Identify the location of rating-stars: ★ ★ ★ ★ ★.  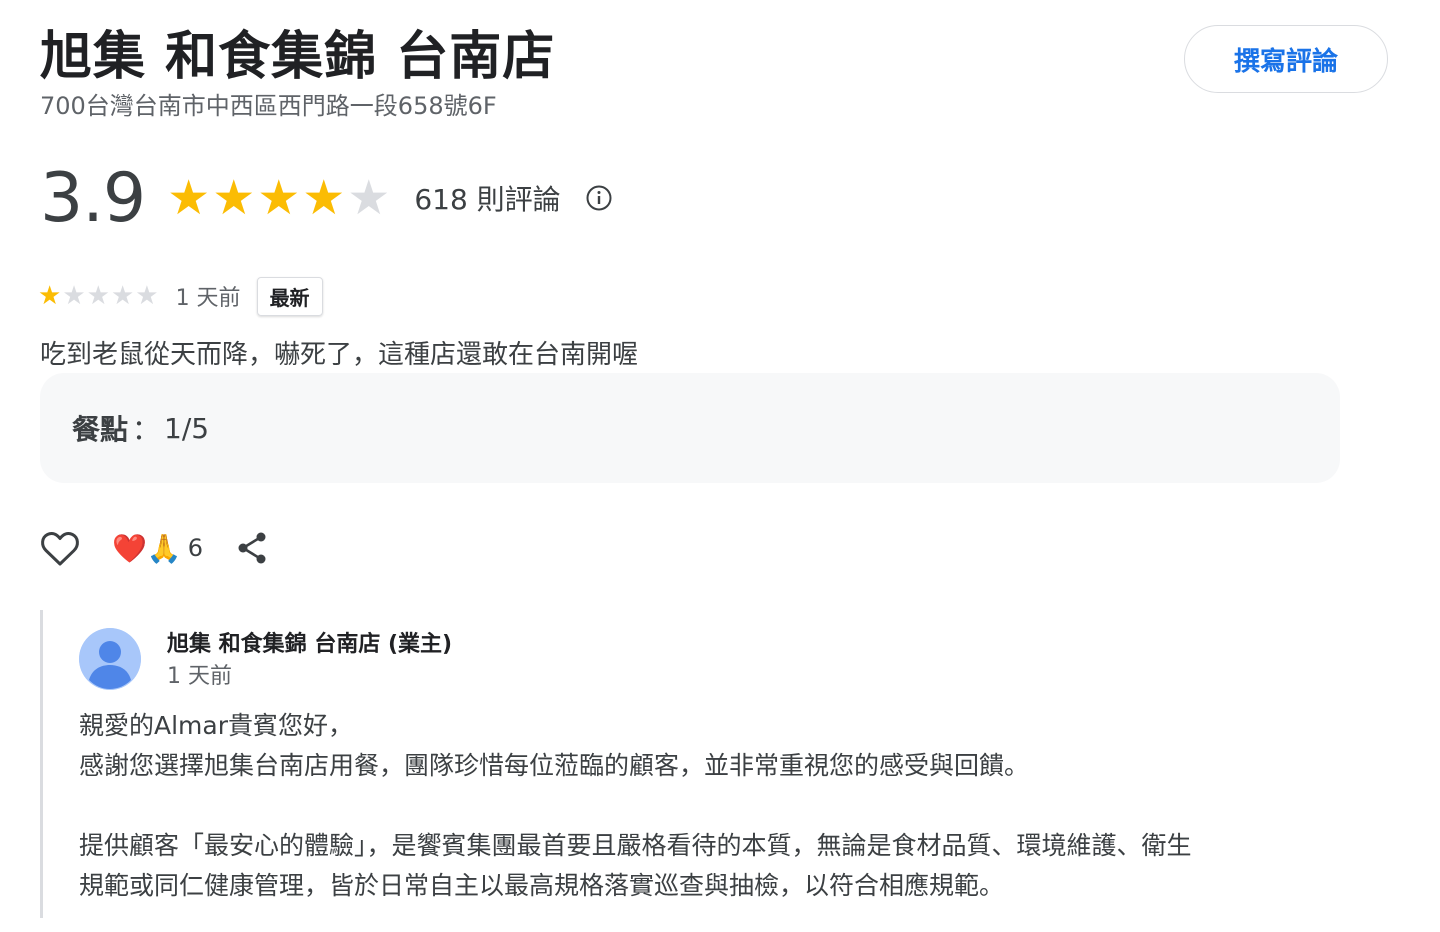
(279, 198).